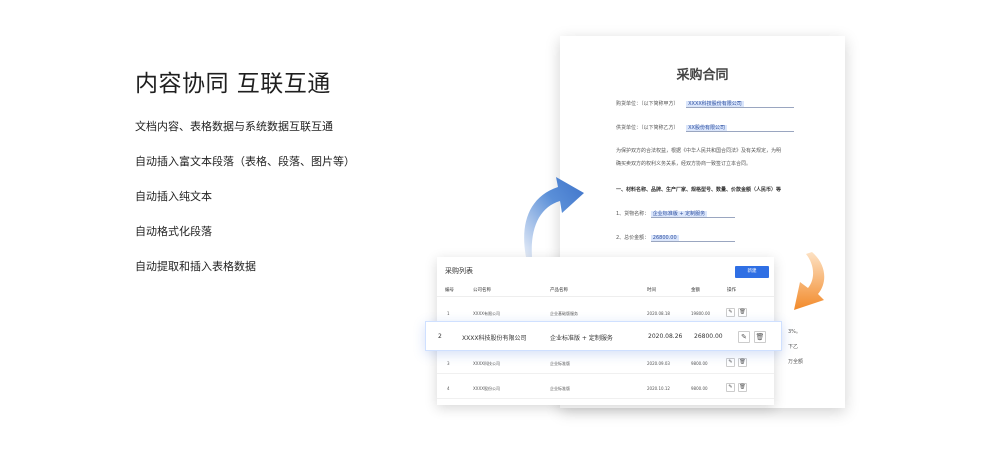 This screenshot has height=449, width=995. Describe the element at coordinates (448, 388) in the screenshot. I see `row-id: 4` at that location.